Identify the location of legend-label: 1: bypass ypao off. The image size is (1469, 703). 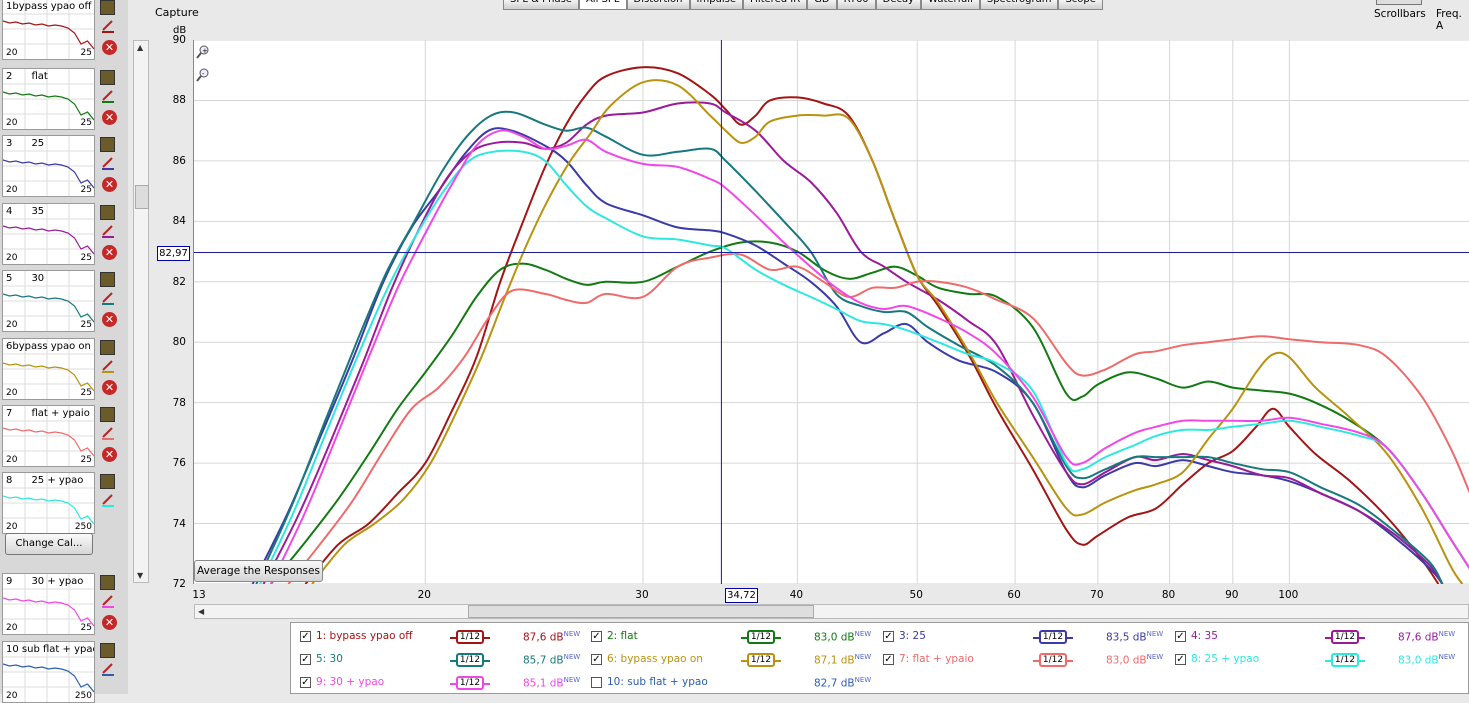
(364, 636).